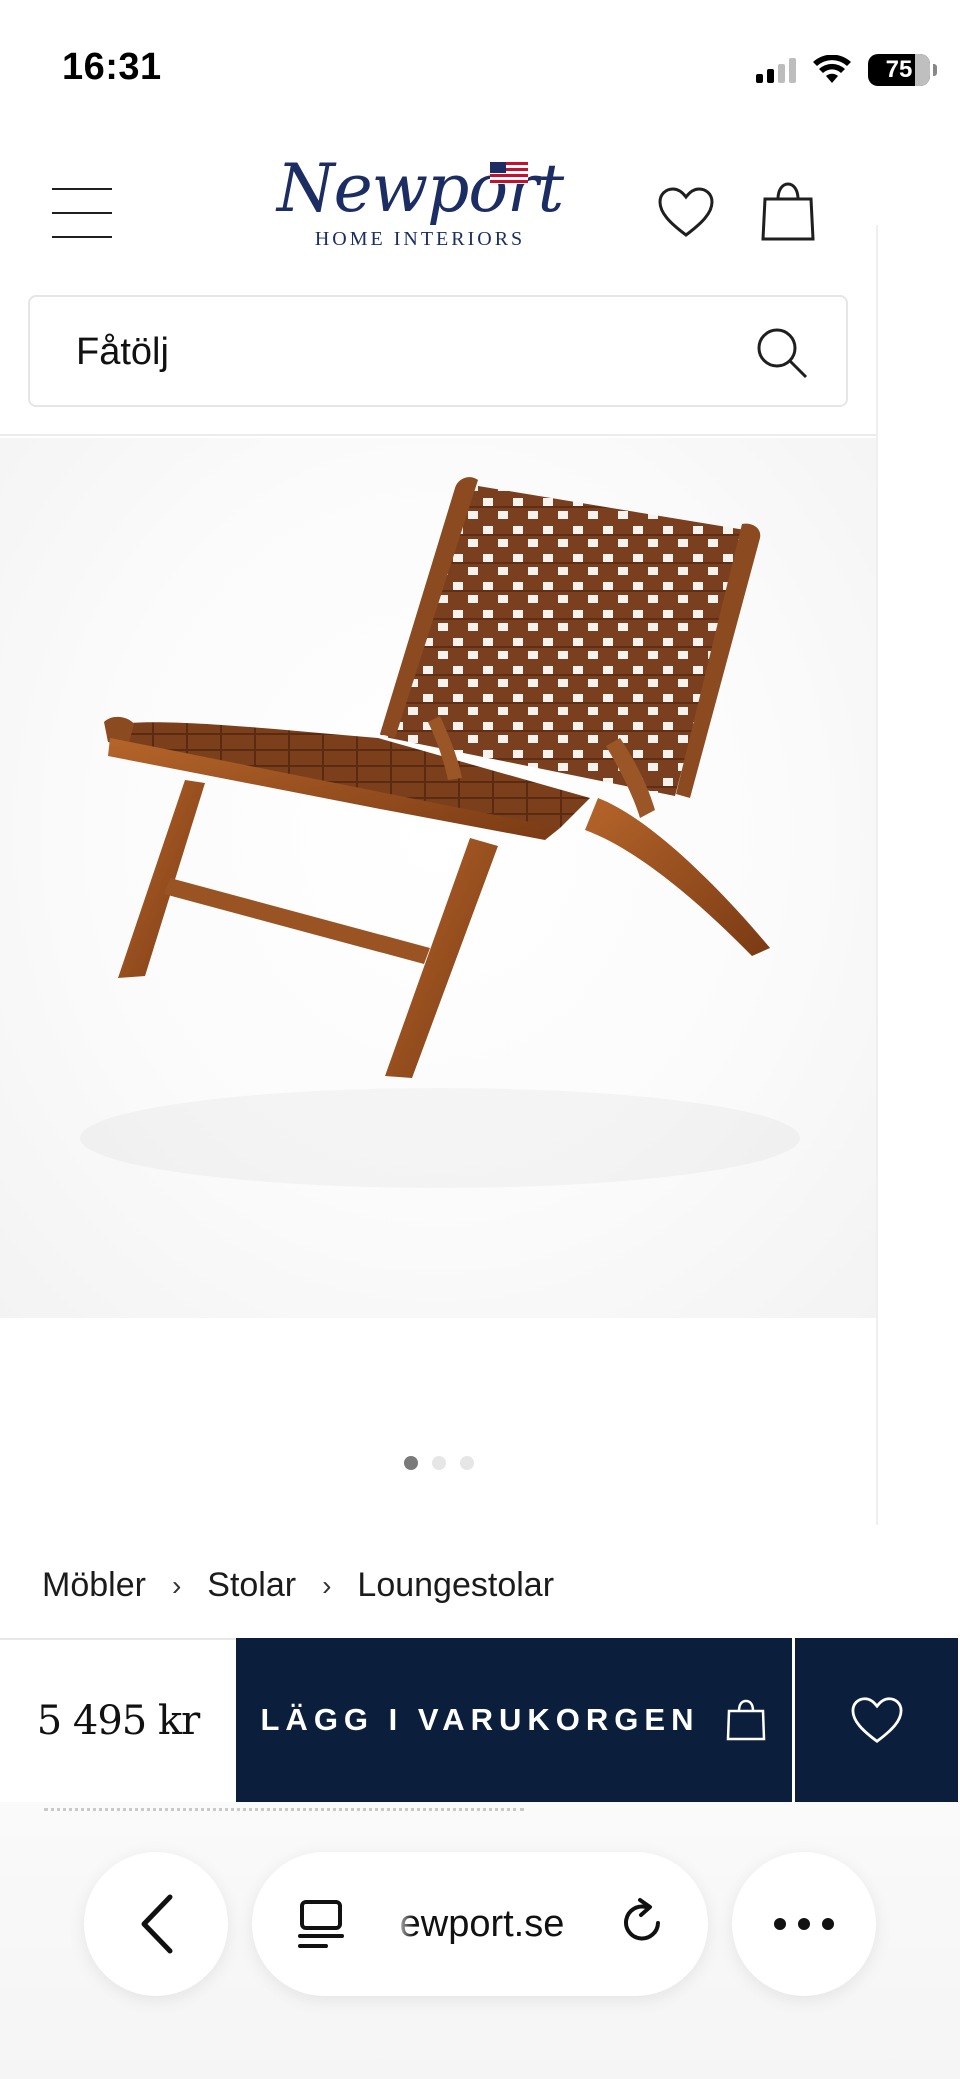 Image resolution: width=960 pixels, height=2079 pixels. I want to click on price-cell: 5 495 kr, so click(118, 1720).